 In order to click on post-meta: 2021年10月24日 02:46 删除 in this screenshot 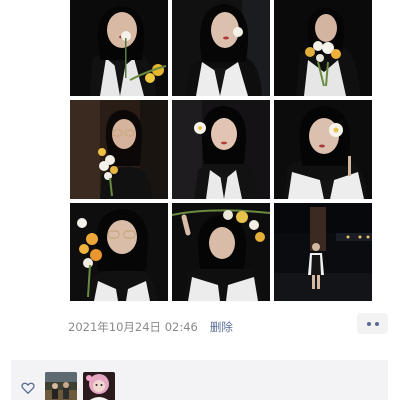, I will do `click(150, 327)`.